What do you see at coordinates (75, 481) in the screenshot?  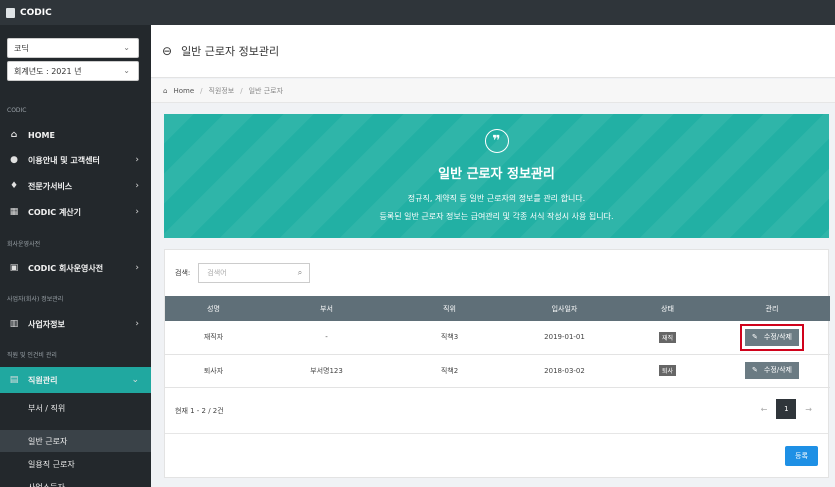 I see `sidebar-subitem-more: 사업소득자` at bounding box center [75, 481].